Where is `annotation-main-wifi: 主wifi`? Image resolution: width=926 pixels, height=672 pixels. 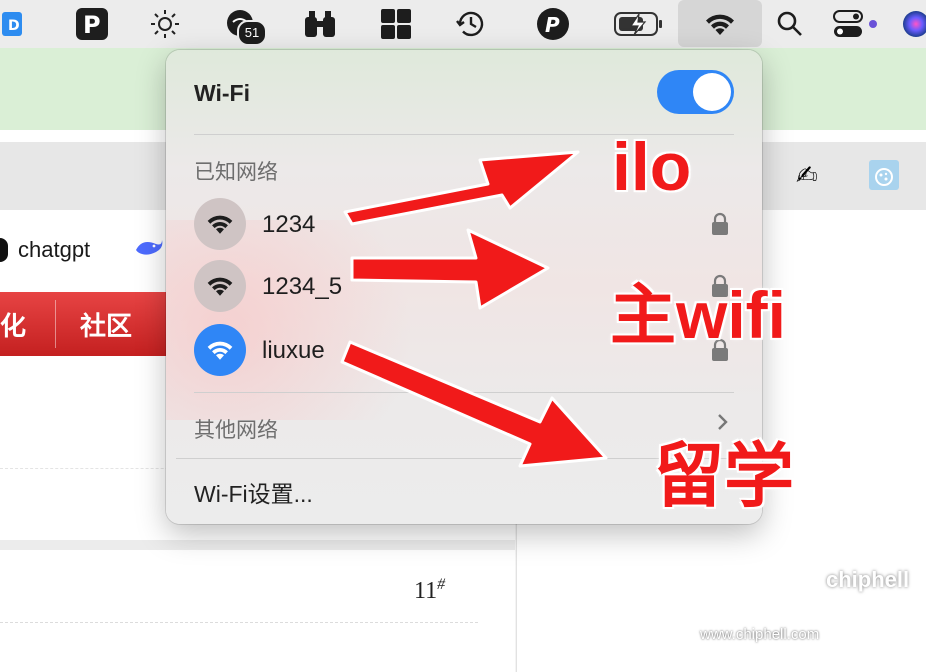 annotation-main-wifi: 主wifi is located at coordinates (698, 315).